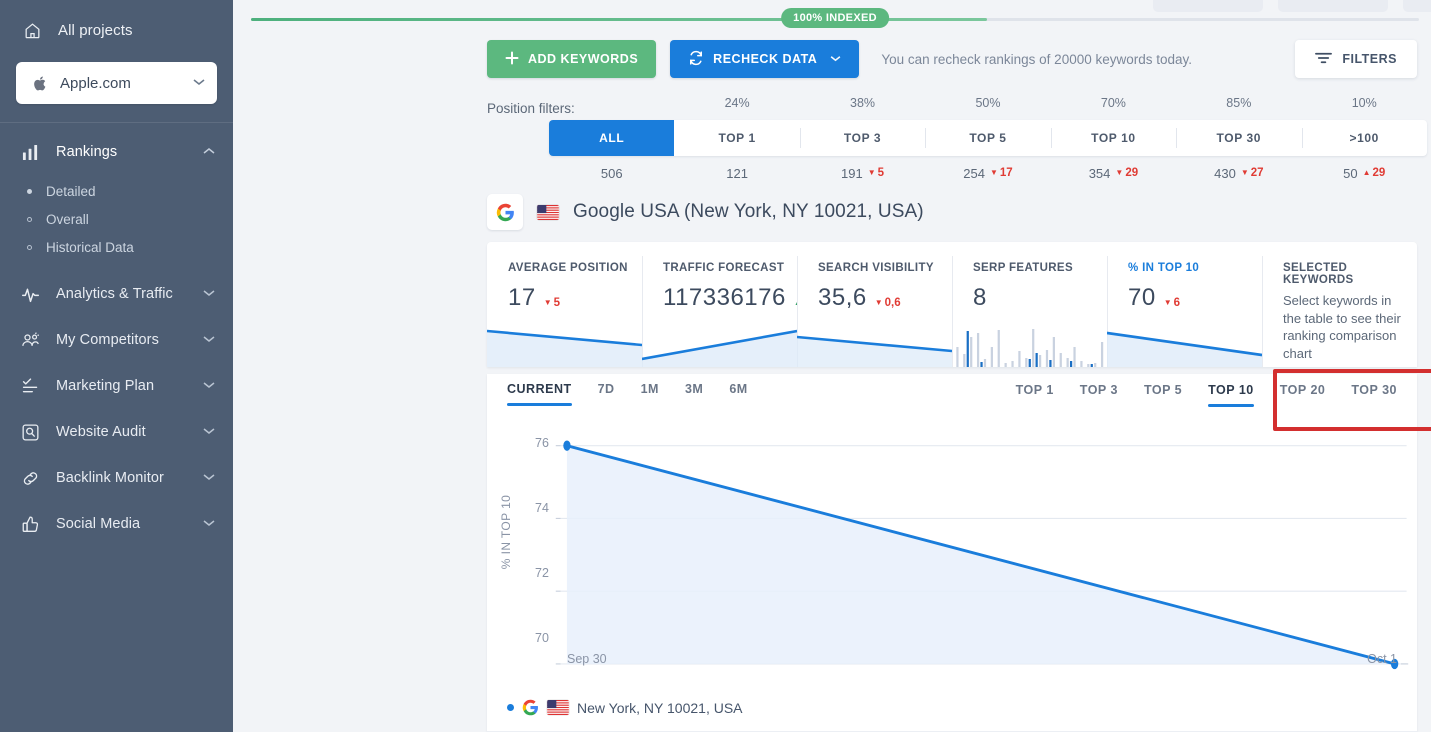 This screenshot has width=1431, height=732. Describe the element at coordinates (694, 394) in the screenshot. I see `period-tab-3m: 3M` at that location.